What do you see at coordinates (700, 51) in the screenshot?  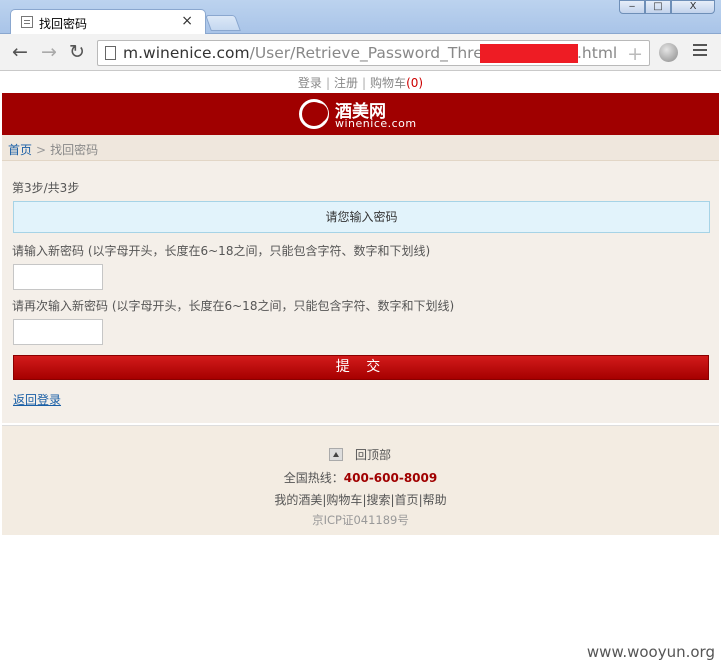 I see `menu-icon` at bounding box center [700, 51].